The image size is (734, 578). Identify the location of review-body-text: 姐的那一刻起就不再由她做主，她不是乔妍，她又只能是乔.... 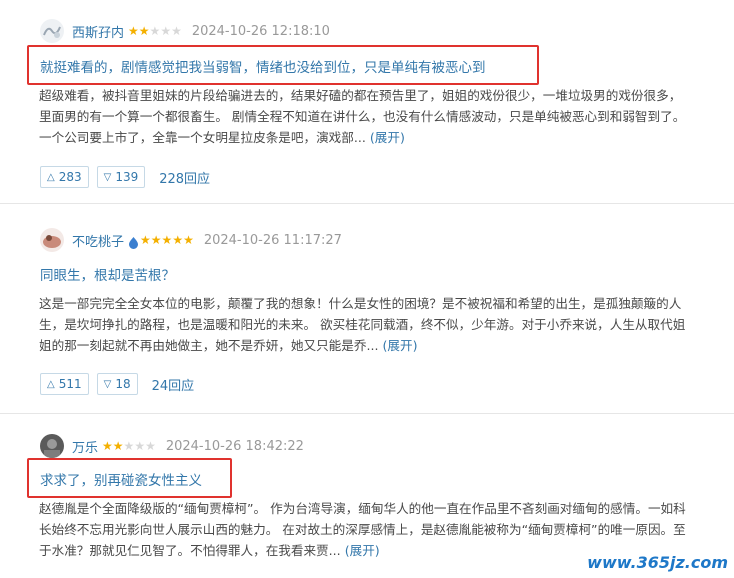
(209, 345).